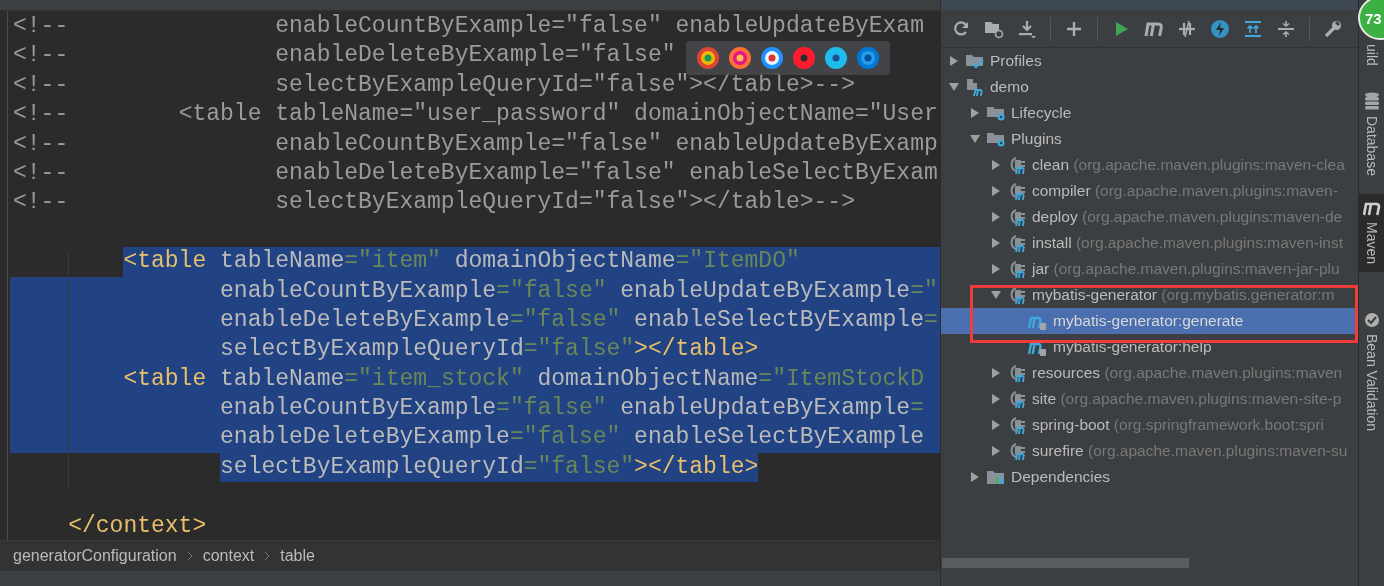 This screenshot has width=1384, height=586. I want to click on code-line: <!-- enableCountByExample="false" enableUpdateByExamp, so click(475, 144).